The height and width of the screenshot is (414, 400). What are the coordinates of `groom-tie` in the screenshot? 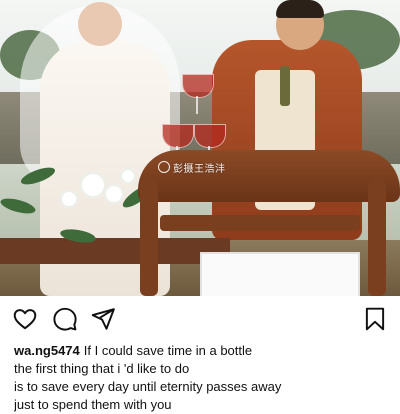 It's located at (285, 86).